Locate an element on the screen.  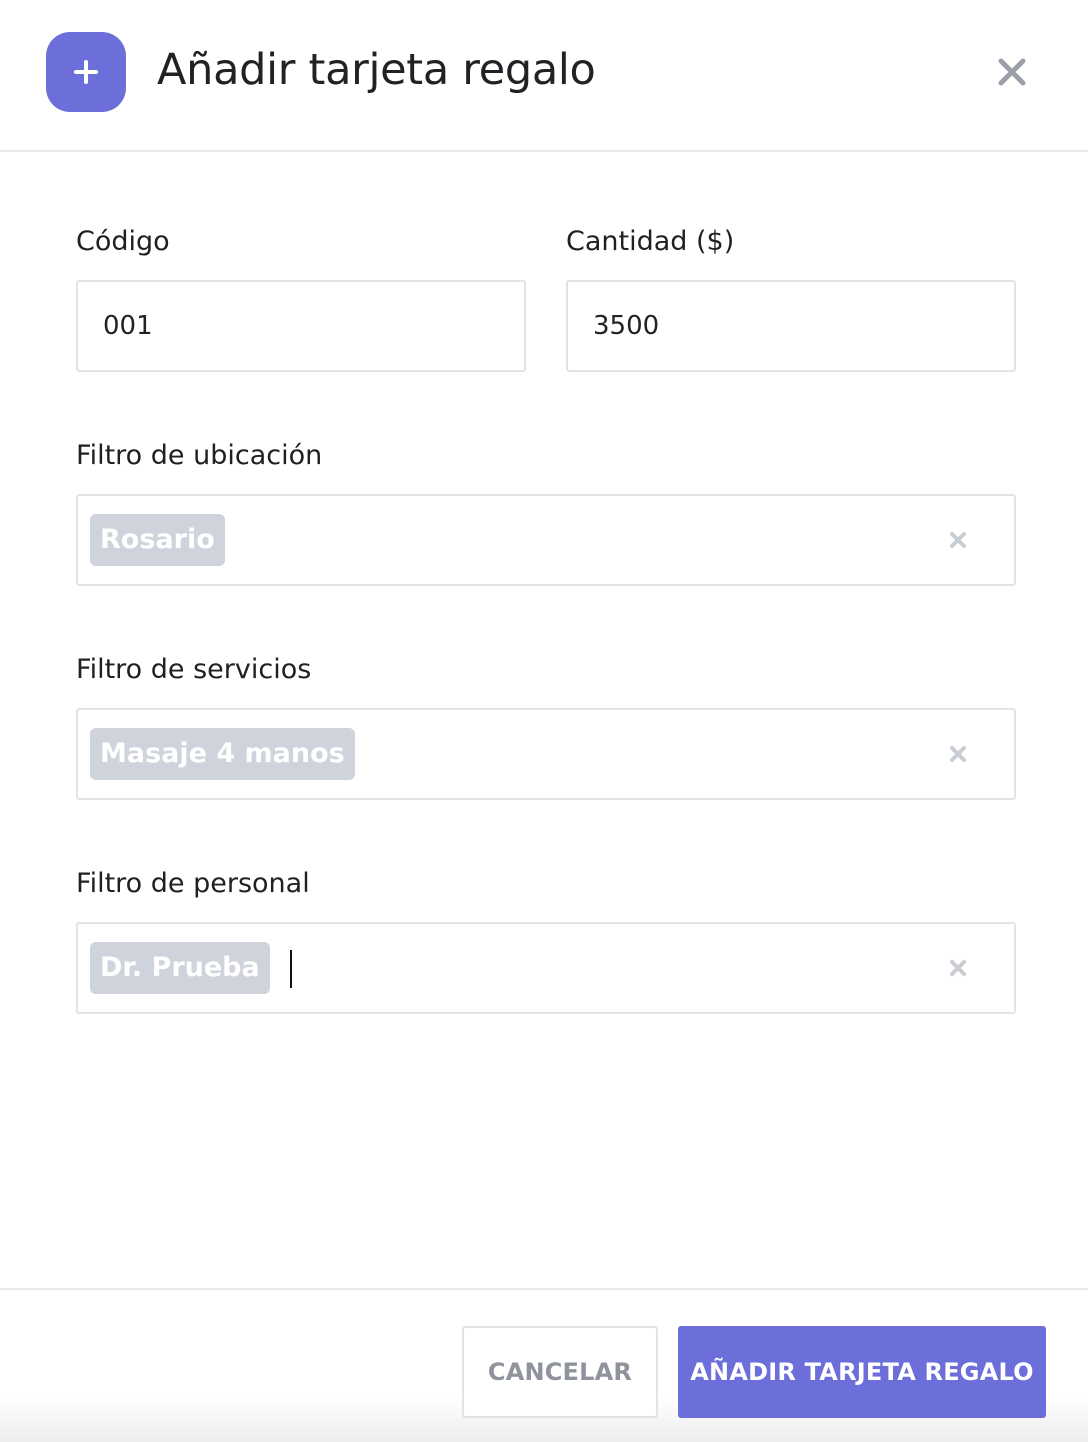
close-button is located at coordinates (1012, 72).